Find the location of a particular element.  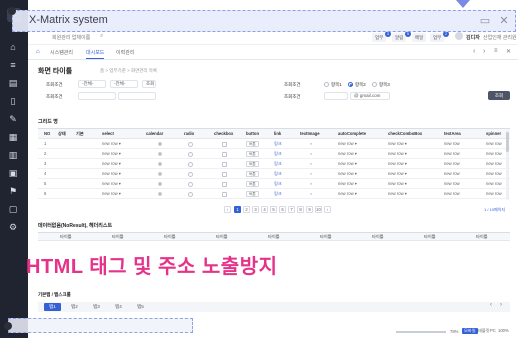

grid-col-no: NO is located at coordinates (47, 134).